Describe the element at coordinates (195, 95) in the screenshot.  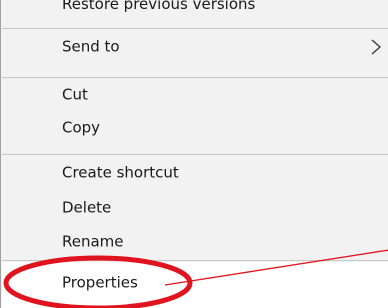
I see `menu-item-cut: Cut` at that location.